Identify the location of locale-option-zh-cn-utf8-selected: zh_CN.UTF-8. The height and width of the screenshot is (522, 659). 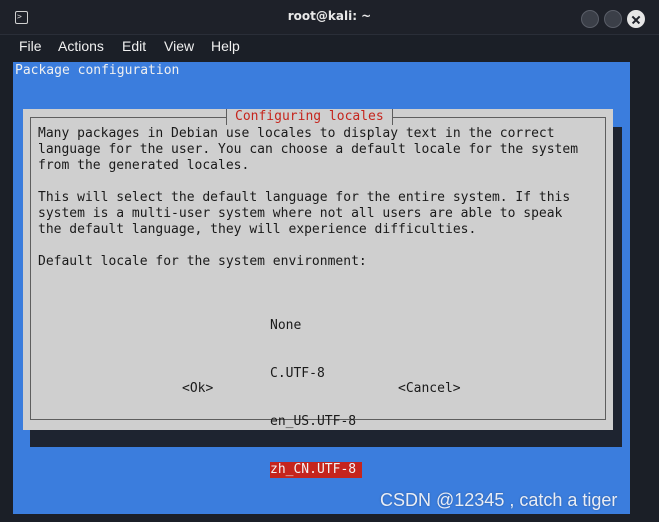
(316, 470).